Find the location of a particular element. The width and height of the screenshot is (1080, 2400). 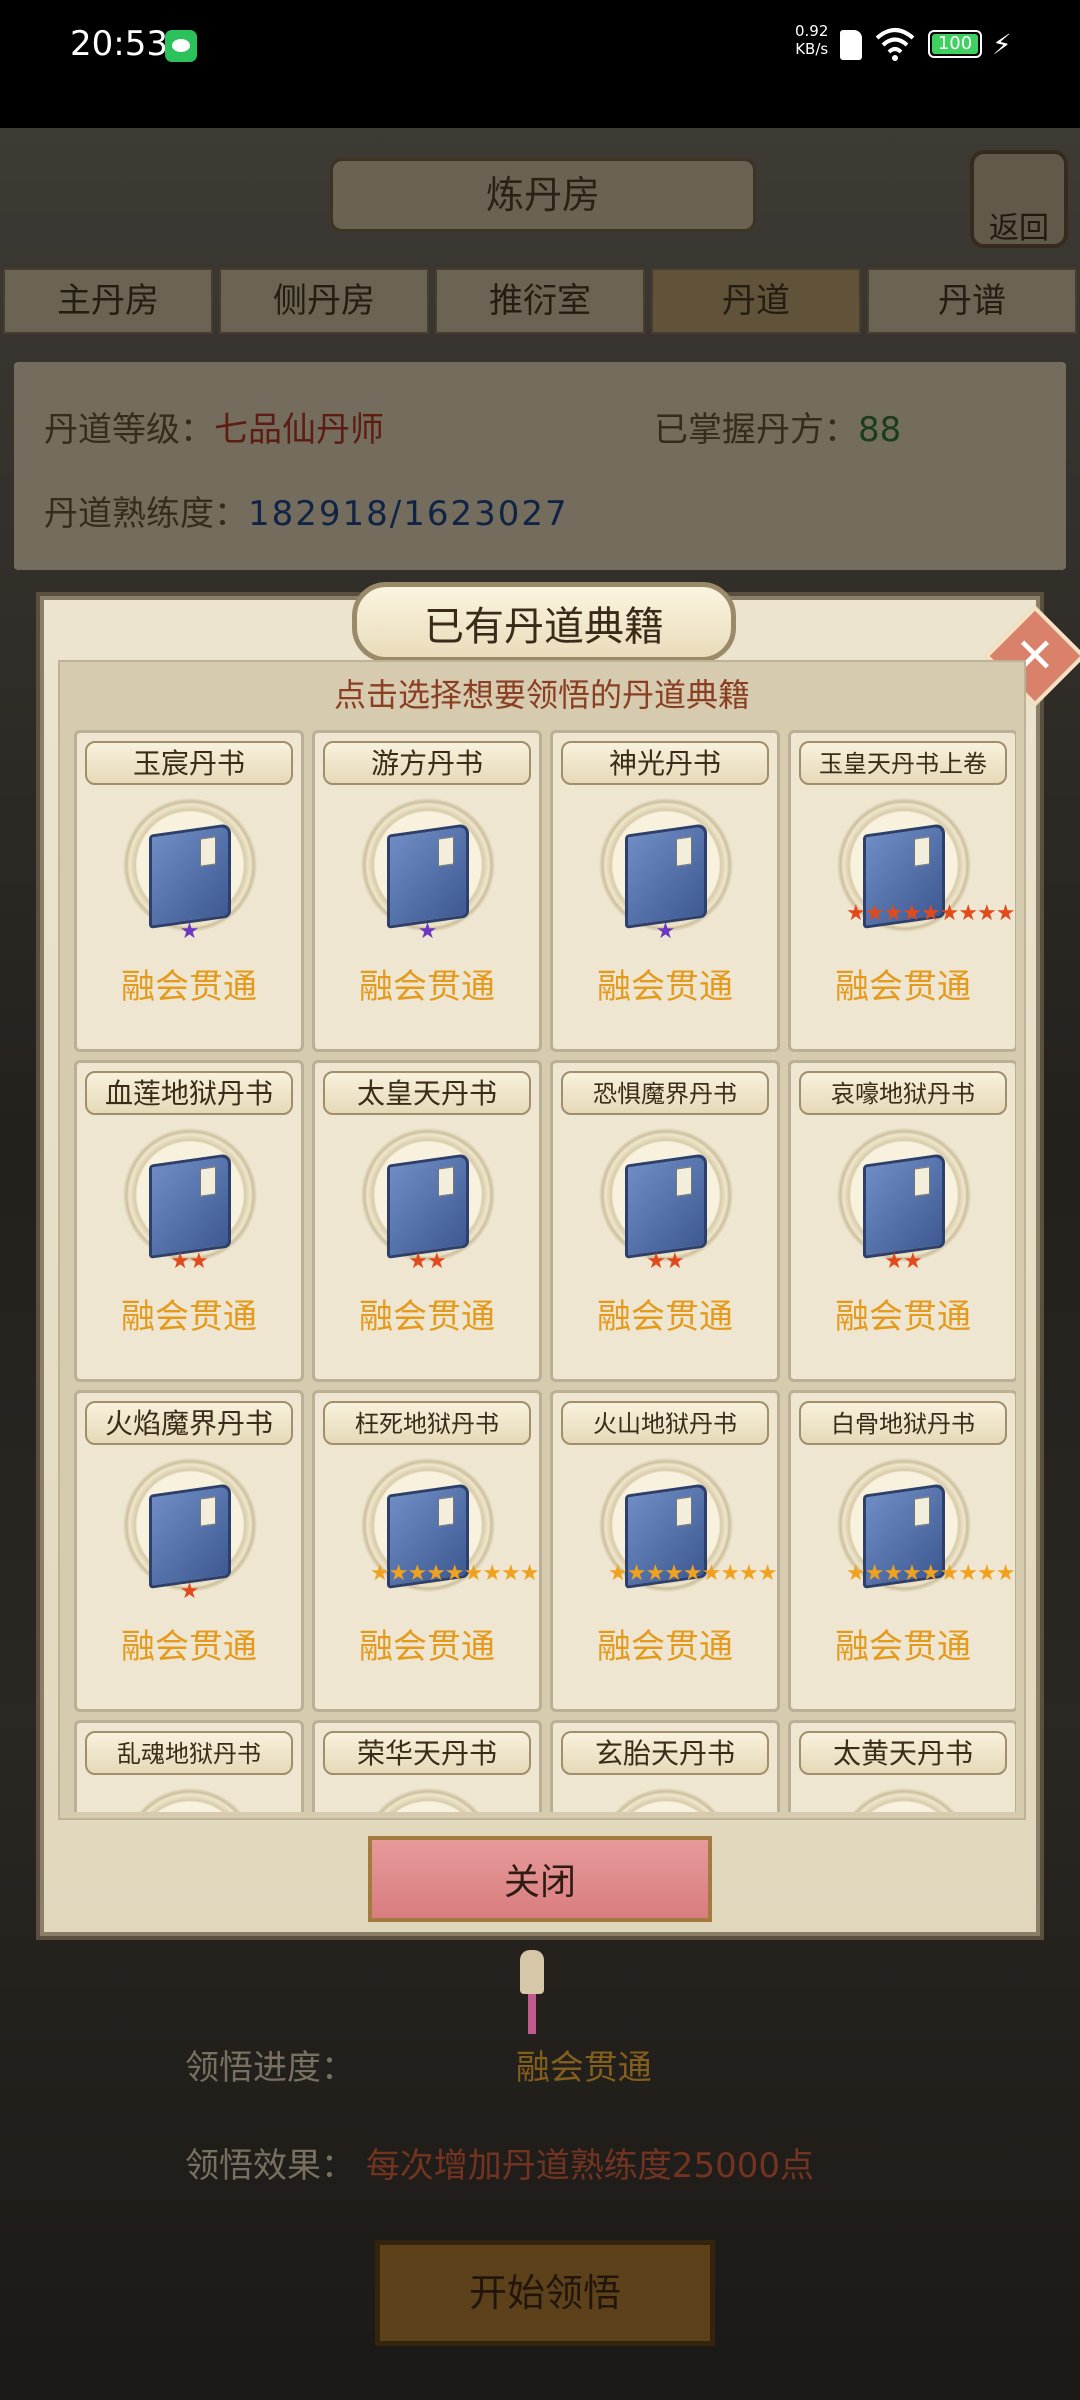

book-card: 太皇天丹书 ★★ 融会贯通 is located at coordinates (427, 1221).